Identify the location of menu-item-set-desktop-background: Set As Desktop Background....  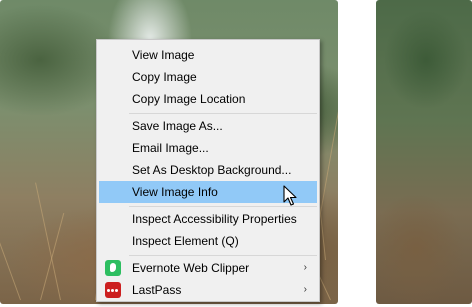
(208, 170).